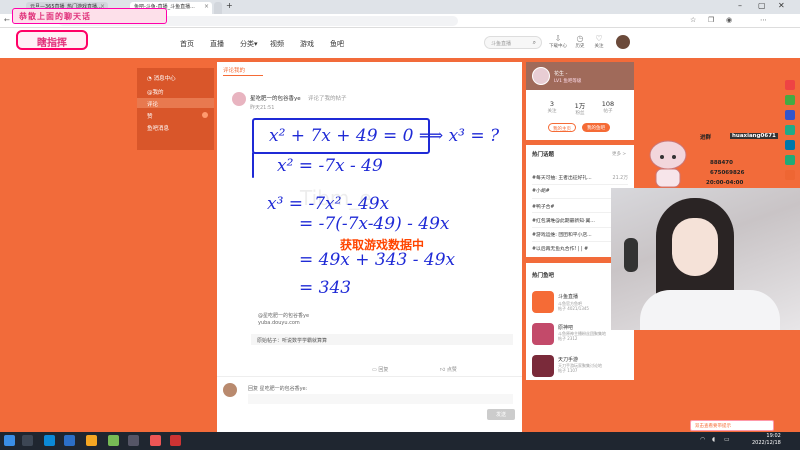 The height and width of the screenshot is (450, 800). What do you see at coordinates (175, 103) in the screenshot?
I see `sidebar-item-comments: 评论` at bounding box center [175, 103].